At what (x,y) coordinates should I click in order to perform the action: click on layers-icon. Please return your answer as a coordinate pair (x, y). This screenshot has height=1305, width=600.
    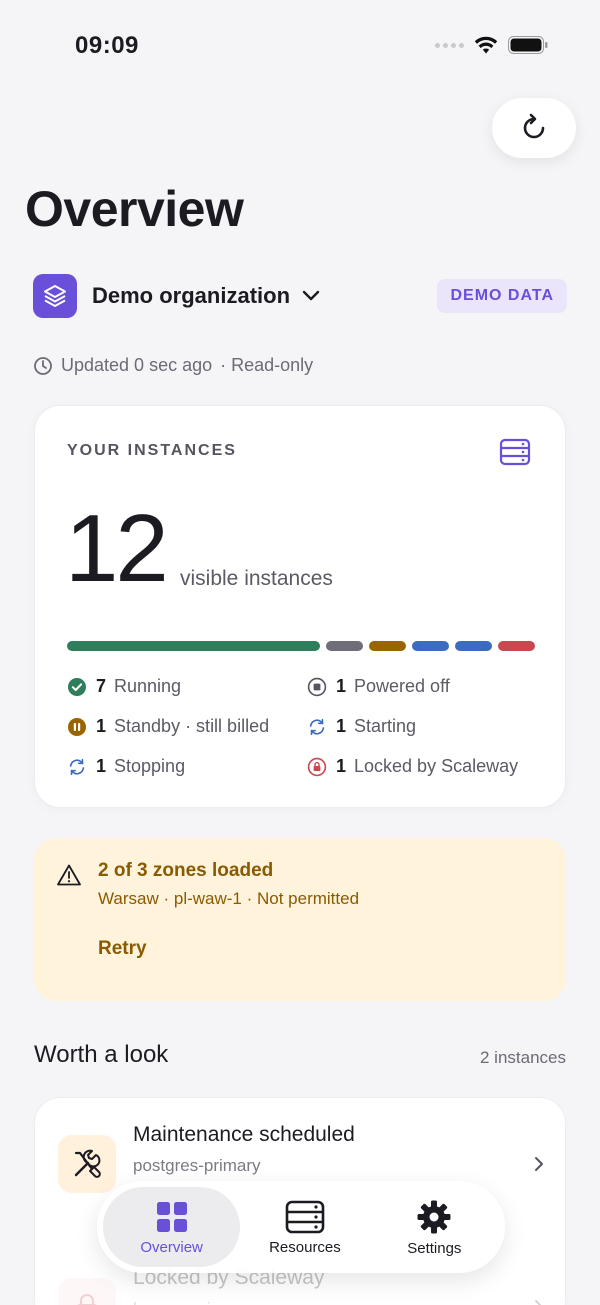
    Looking at the image, I should click on (55, 296).